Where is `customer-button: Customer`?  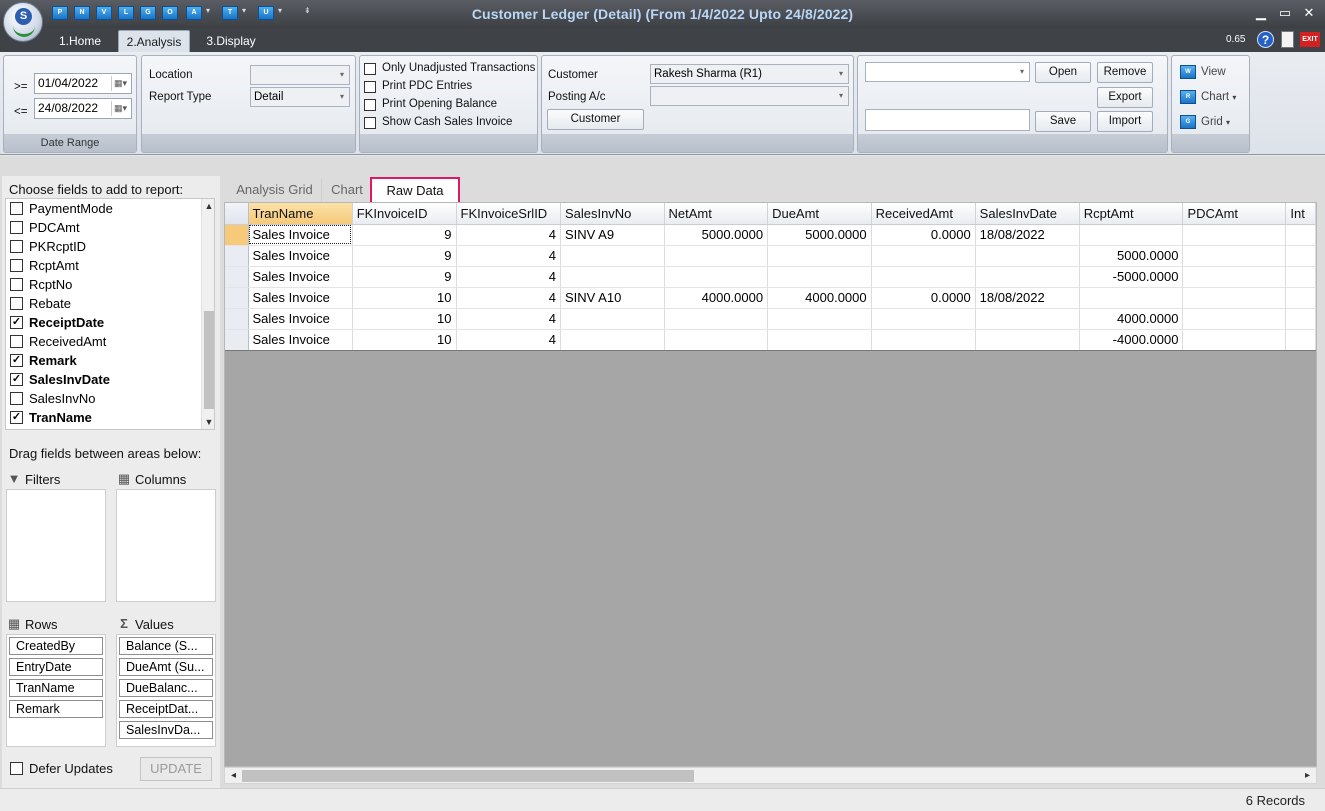 customer-button: Customer is located at coordinates (595, 119).